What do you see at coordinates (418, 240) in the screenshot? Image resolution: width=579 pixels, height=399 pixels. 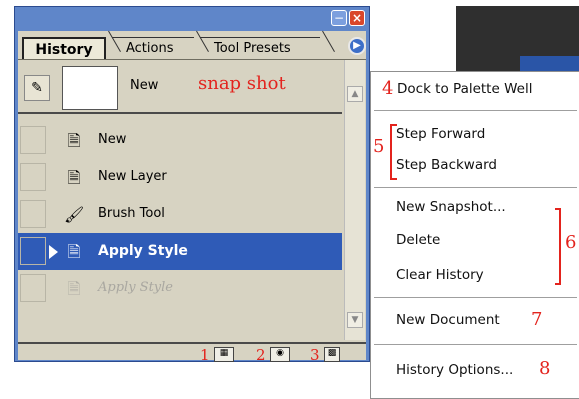 I see `menu-item-delete: Delete` at bounding box center [418, 240].